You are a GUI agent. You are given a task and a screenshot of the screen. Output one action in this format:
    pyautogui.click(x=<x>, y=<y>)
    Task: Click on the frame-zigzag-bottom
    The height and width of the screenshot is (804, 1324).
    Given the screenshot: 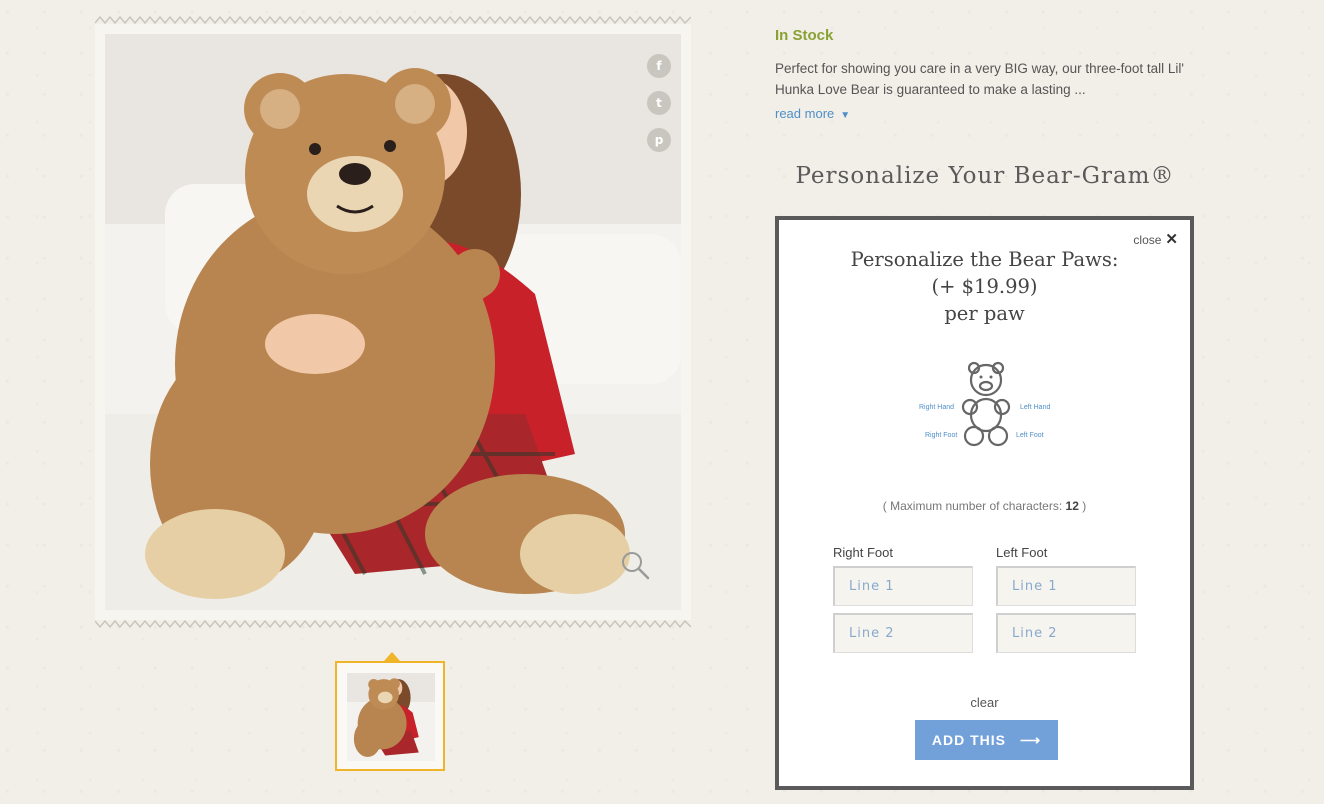 What is the action you would take?
    pyautogui.click(x=393, y=624)
    